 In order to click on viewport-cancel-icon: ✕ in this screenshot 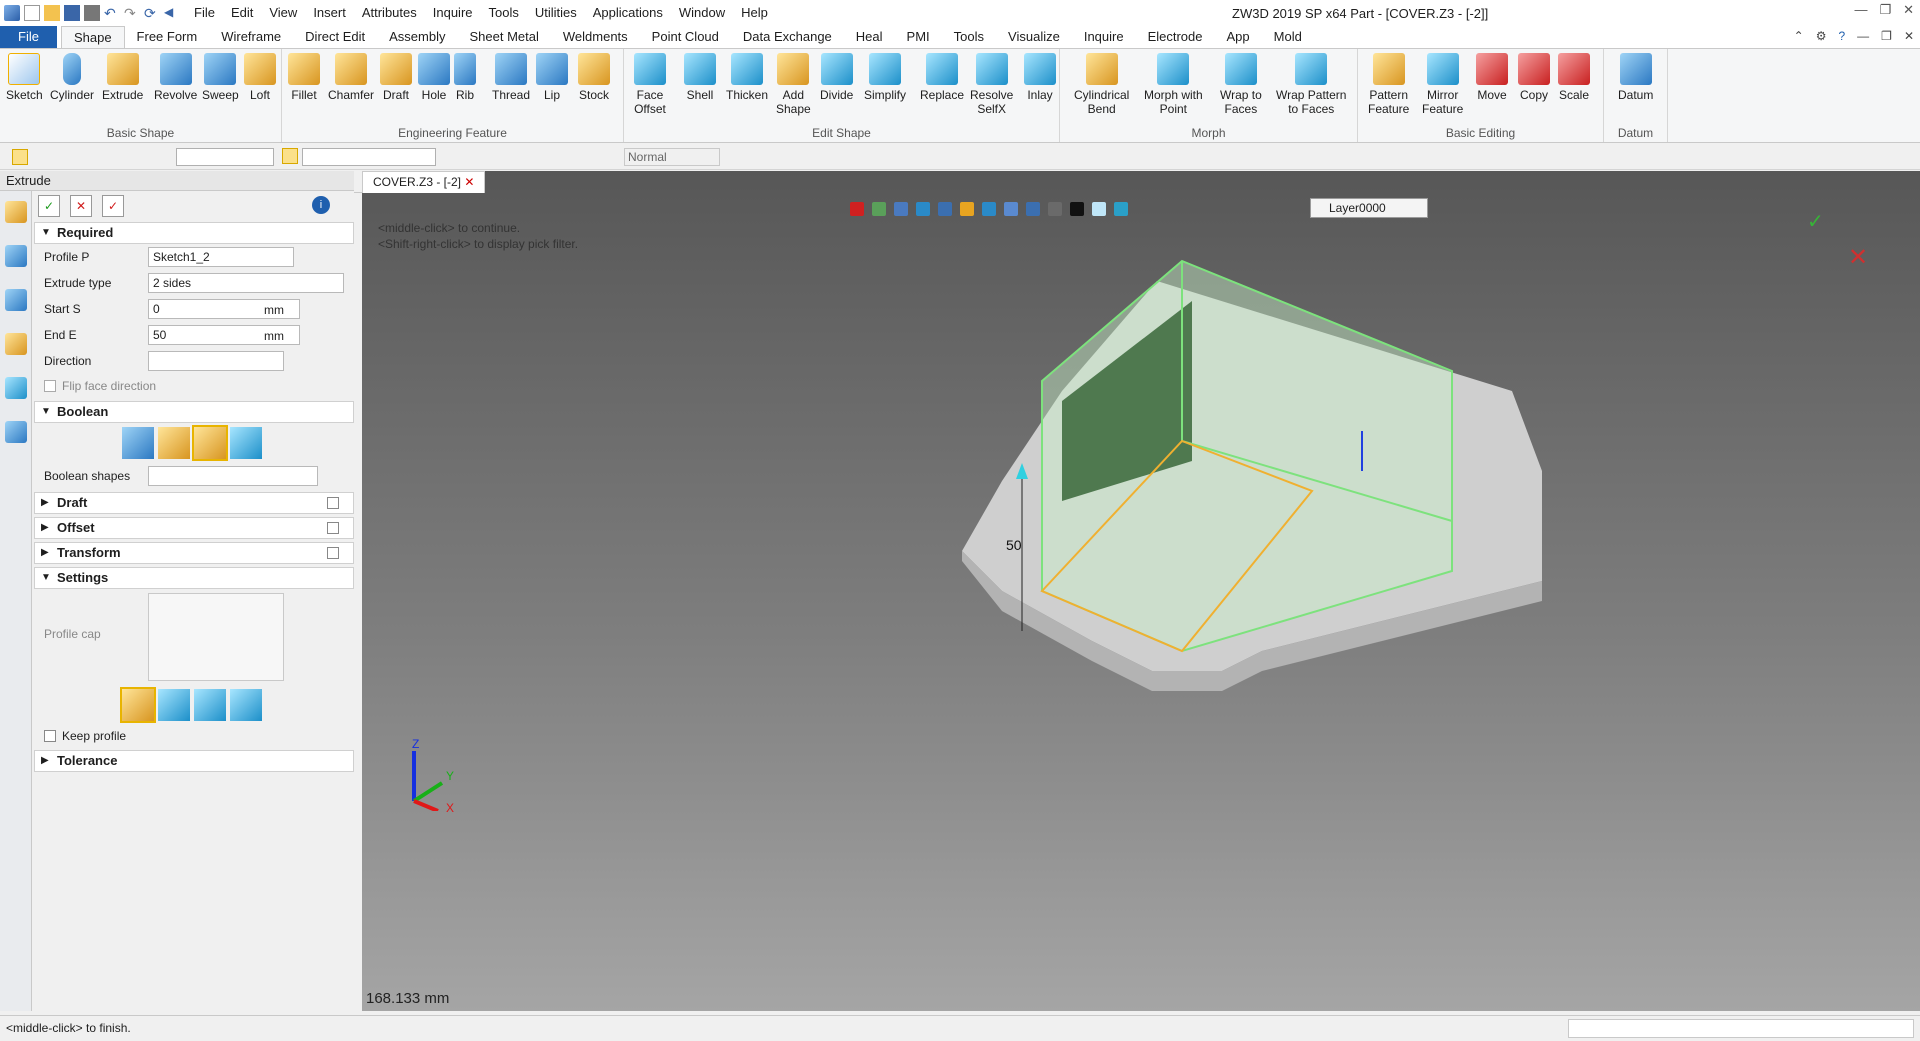, I will do `click(1858, 257)`.